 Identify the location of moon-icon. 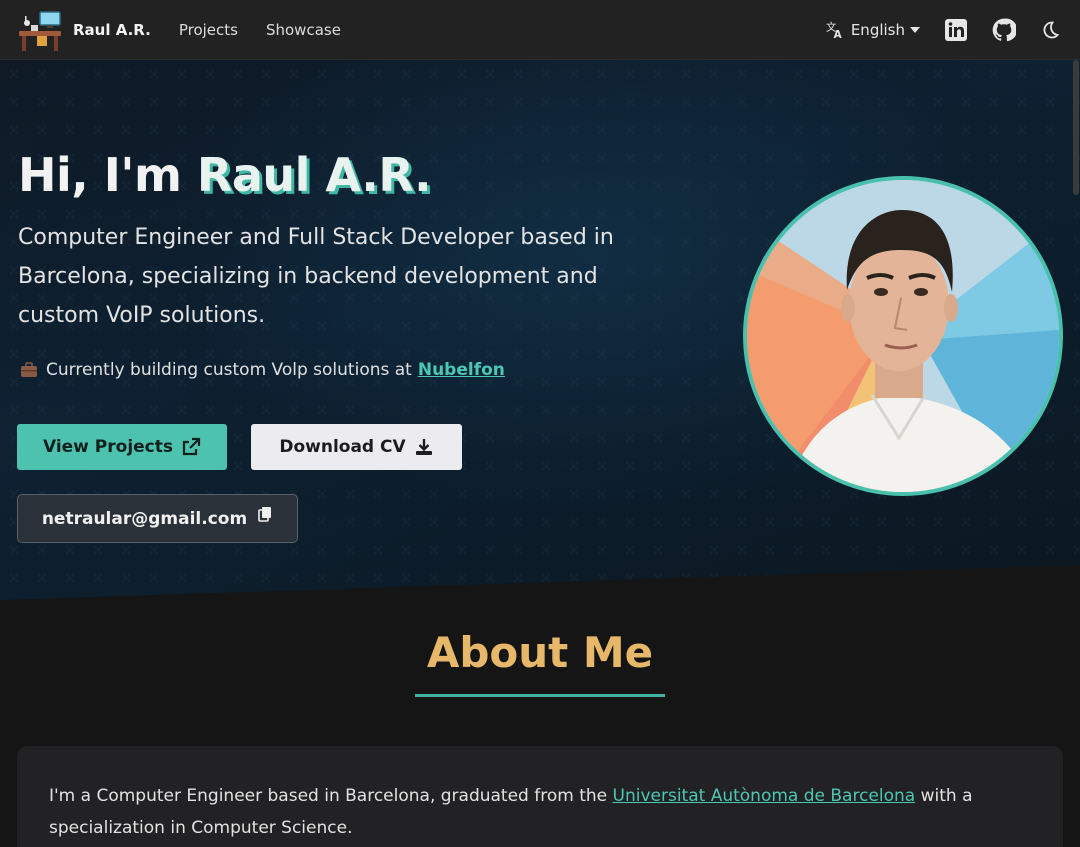
(1051, 29).